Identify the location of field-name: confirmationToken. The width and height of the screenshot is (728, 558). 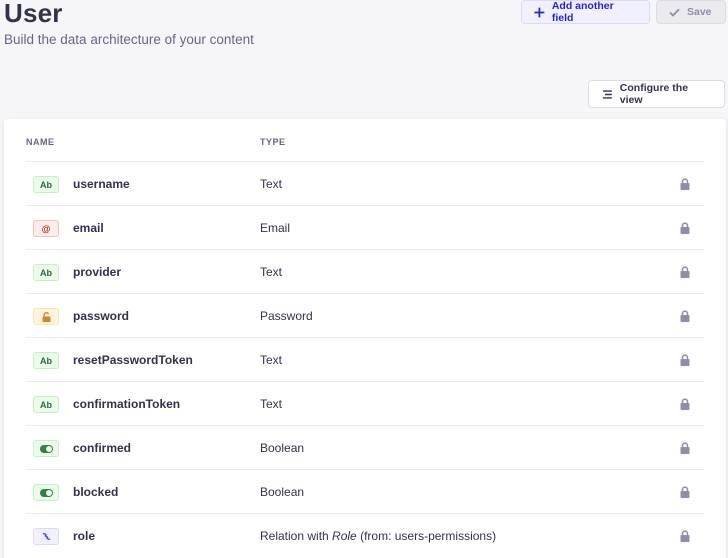
(127, 404).